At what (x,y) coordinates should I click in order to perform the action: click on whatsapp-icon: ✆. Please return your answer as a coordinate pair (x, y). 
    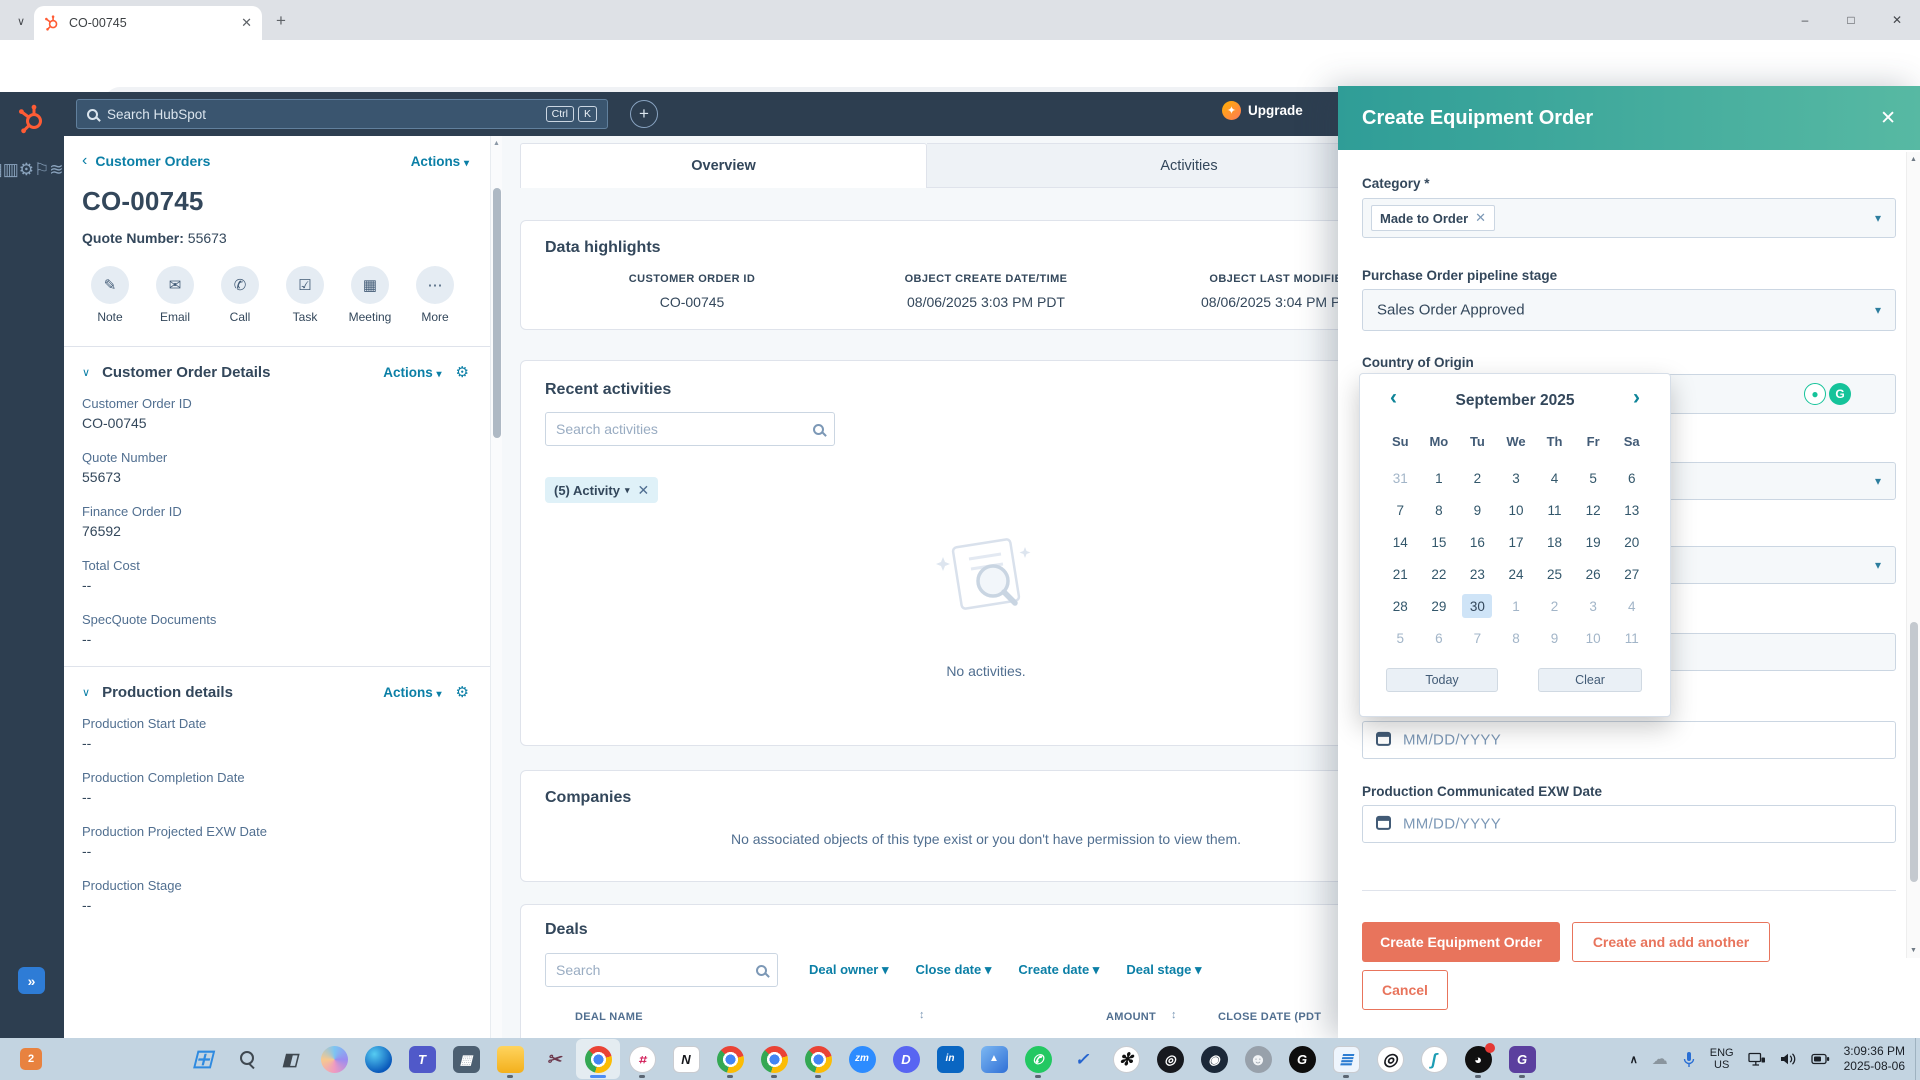
    Looking at the image, I should click on (1038, 1059).